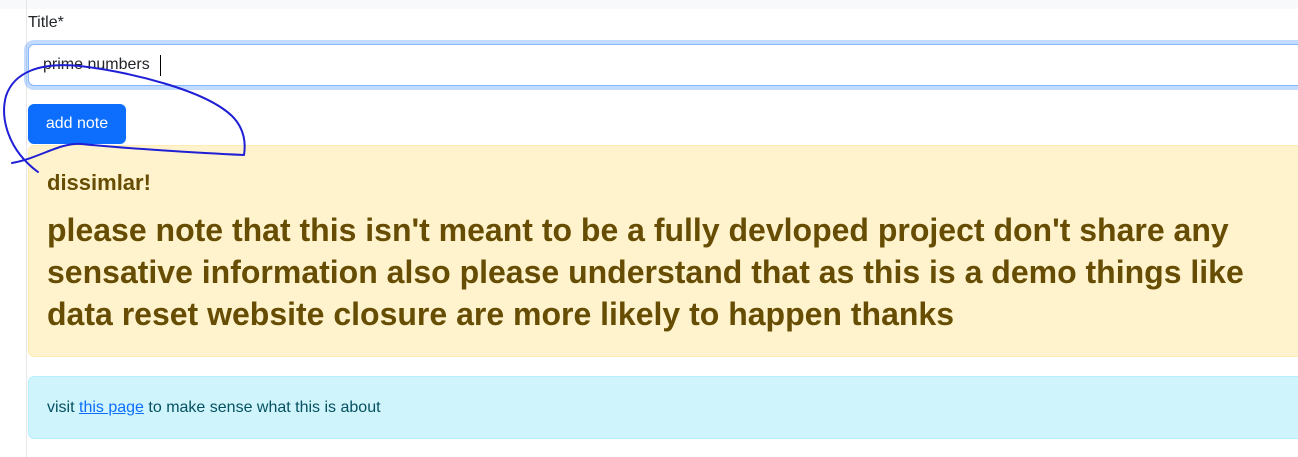  What do you see at coordinates (99, 182) in the screenshot?
I see `disclaimer-heading: dissimlar!` at bounding box center [99, 182].